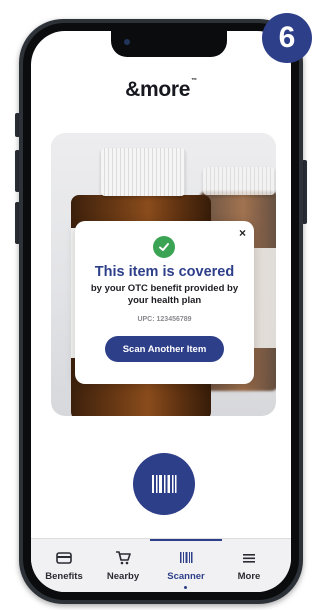 The image size is (330, 610). Describe the element at coordinates (194, 81) in the screenshot. I see `trademark-mark: ™` at that location.